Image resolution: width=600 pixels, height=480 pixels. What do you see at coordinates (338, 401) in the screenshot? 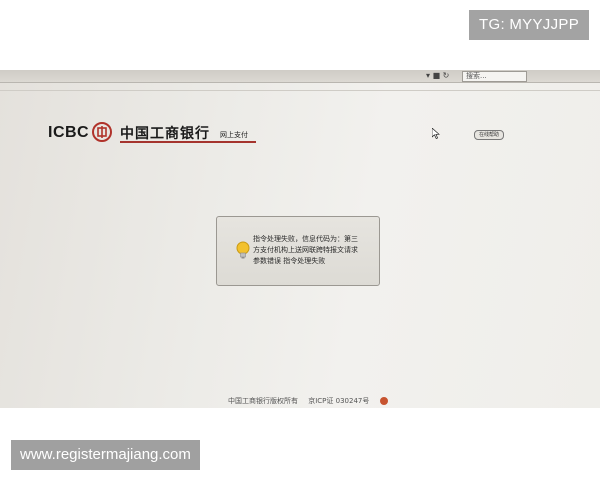
I see `icp-license-link: 京ICP证 030247号` at bounding box center [338, 401].